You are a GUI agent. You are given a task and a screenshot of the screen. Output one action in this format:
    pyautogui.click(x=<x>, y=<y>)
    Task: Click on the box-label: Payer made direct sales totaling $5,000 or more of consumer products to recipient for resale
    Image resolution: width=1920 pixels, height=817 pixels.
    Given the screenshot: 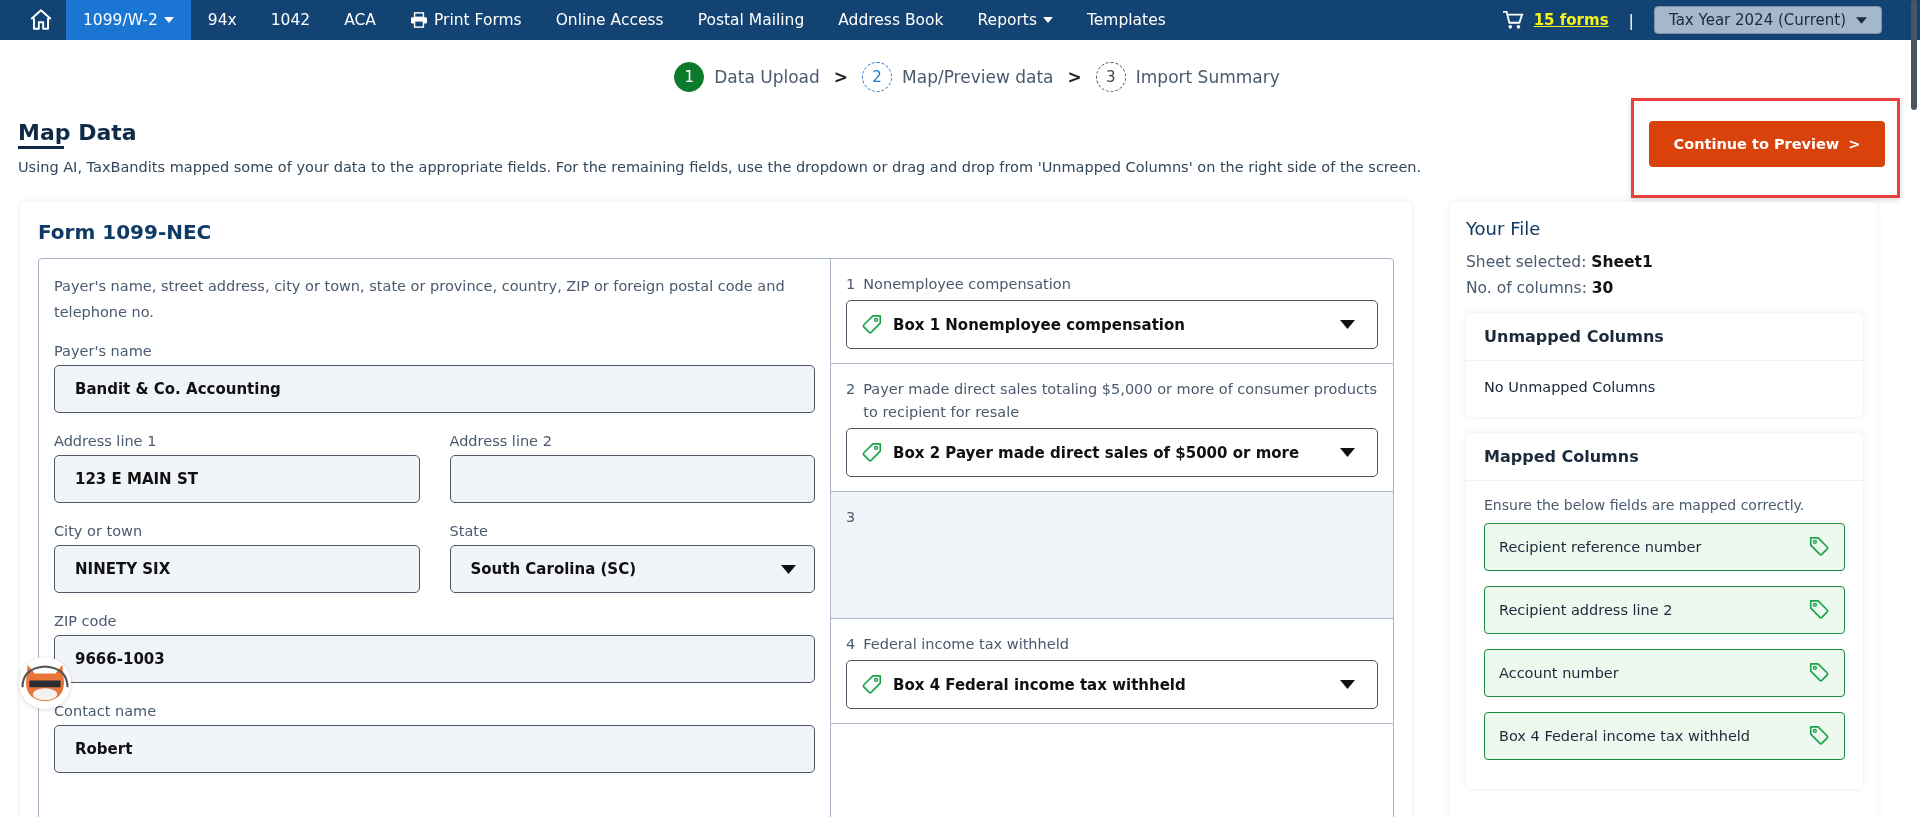 What is the action you would take?
    pyautogui.click(x=1120, y=401)
    